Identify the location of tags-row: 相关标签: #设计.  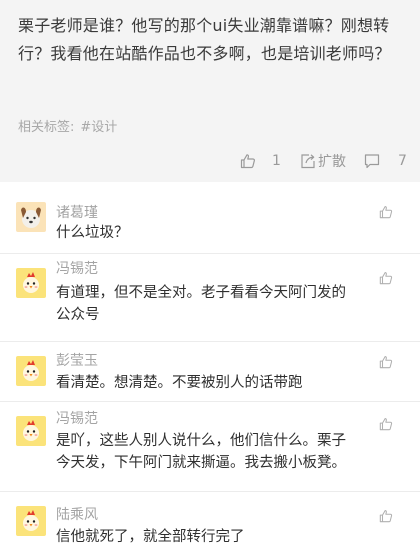
(67, 125).